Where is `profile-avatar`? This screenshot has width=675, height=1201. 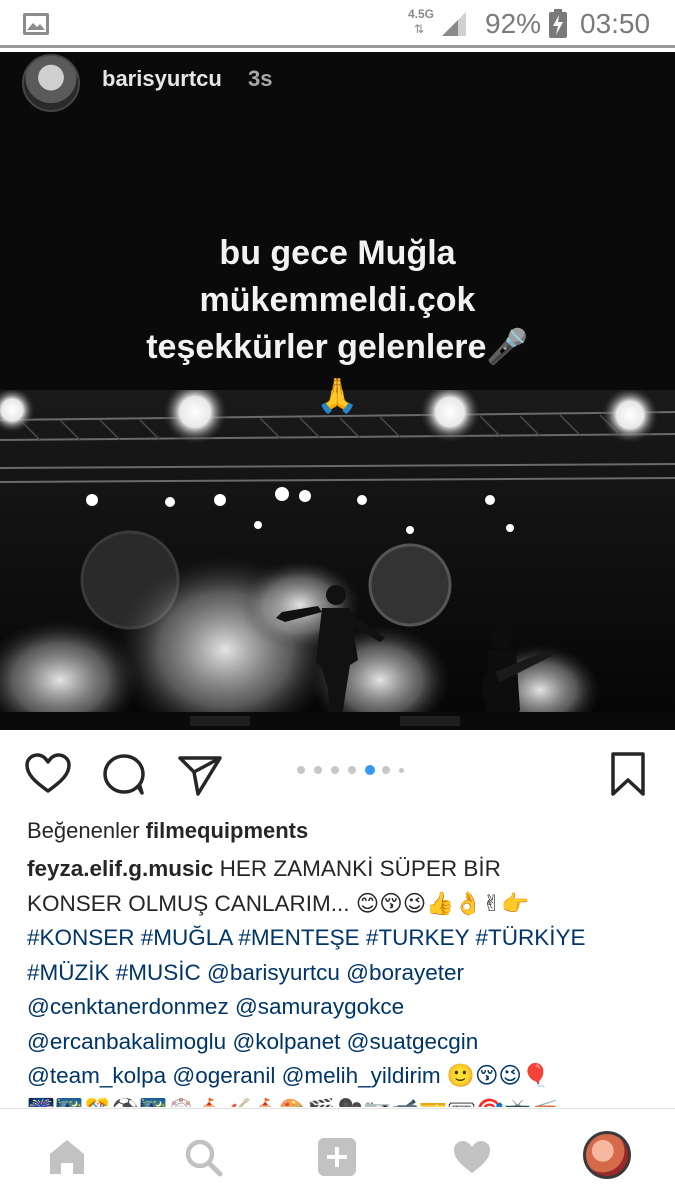 profile-avatar is located at coordinates (607, 1155).